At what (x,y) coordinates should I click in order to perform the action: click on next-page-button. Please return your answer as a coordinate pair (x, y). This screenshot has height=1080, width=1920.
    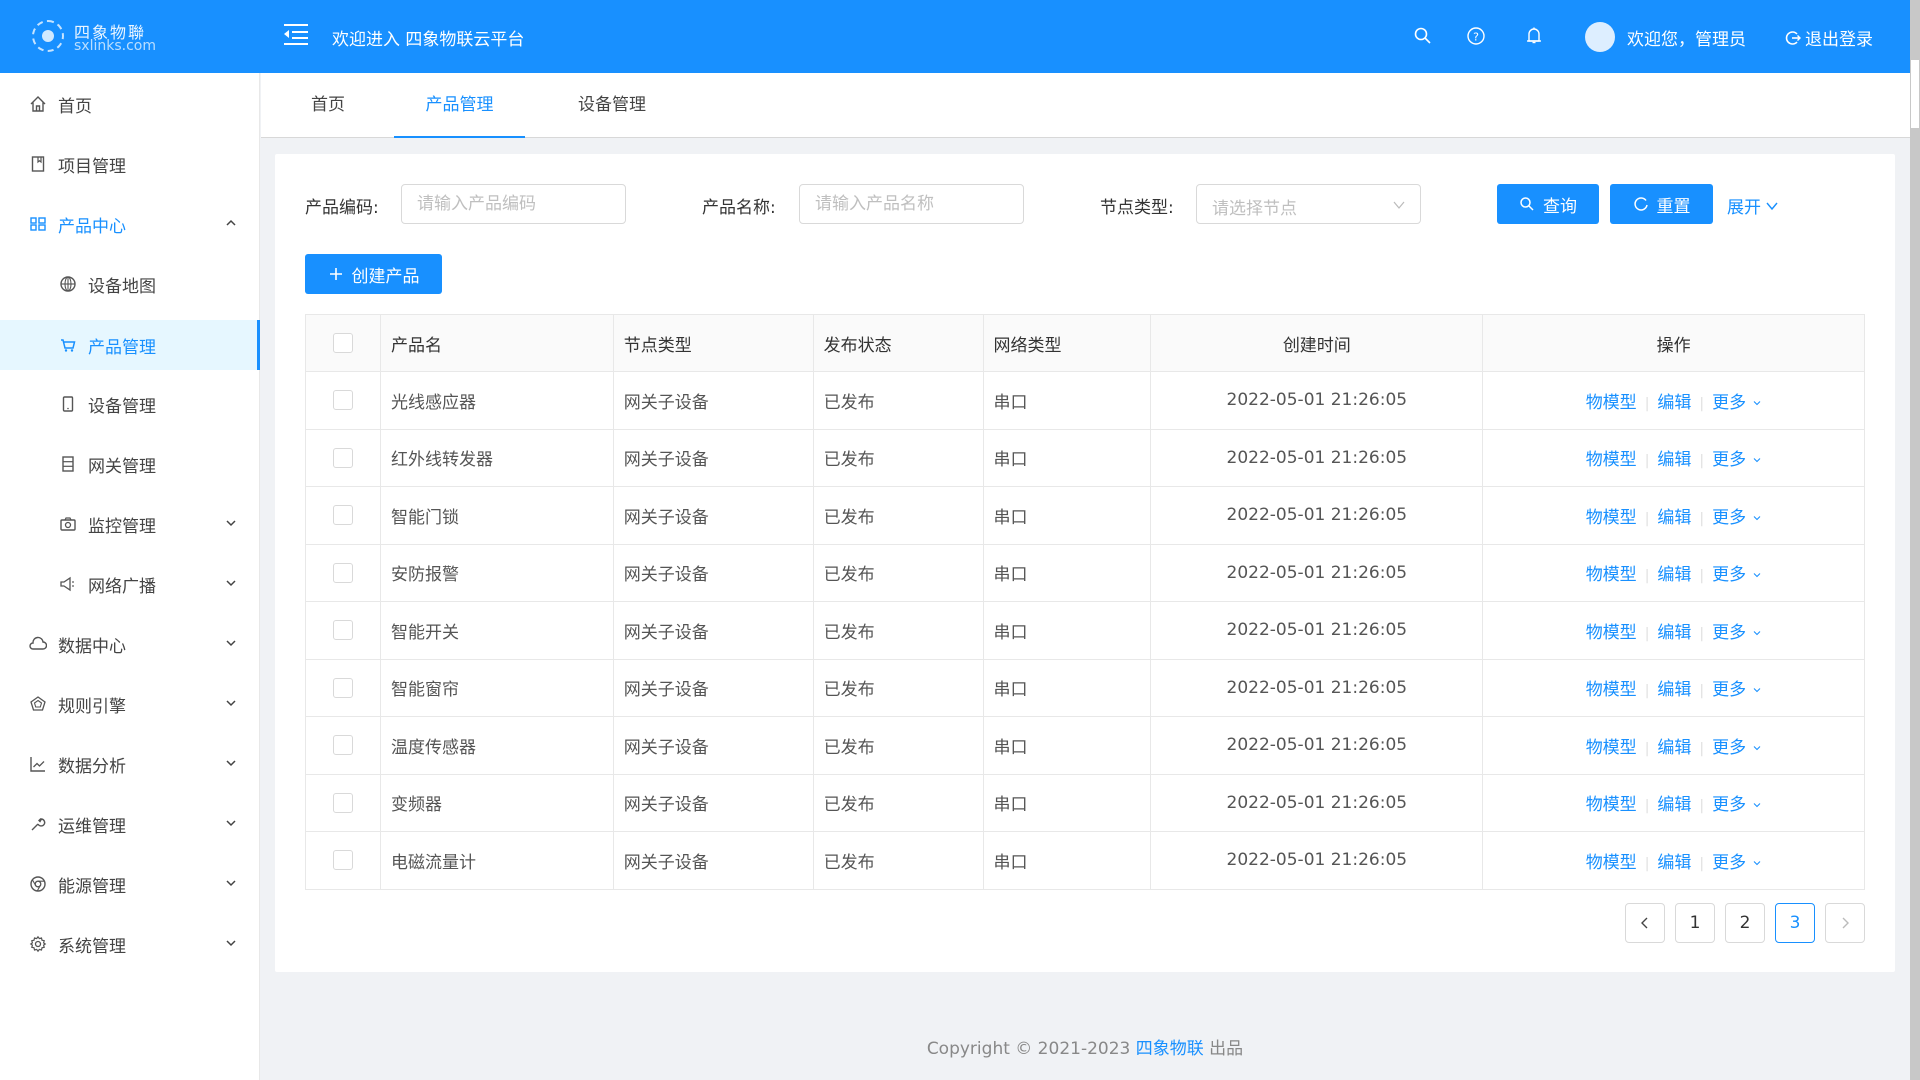
    Looking at the image, I should click on (1845, 923).